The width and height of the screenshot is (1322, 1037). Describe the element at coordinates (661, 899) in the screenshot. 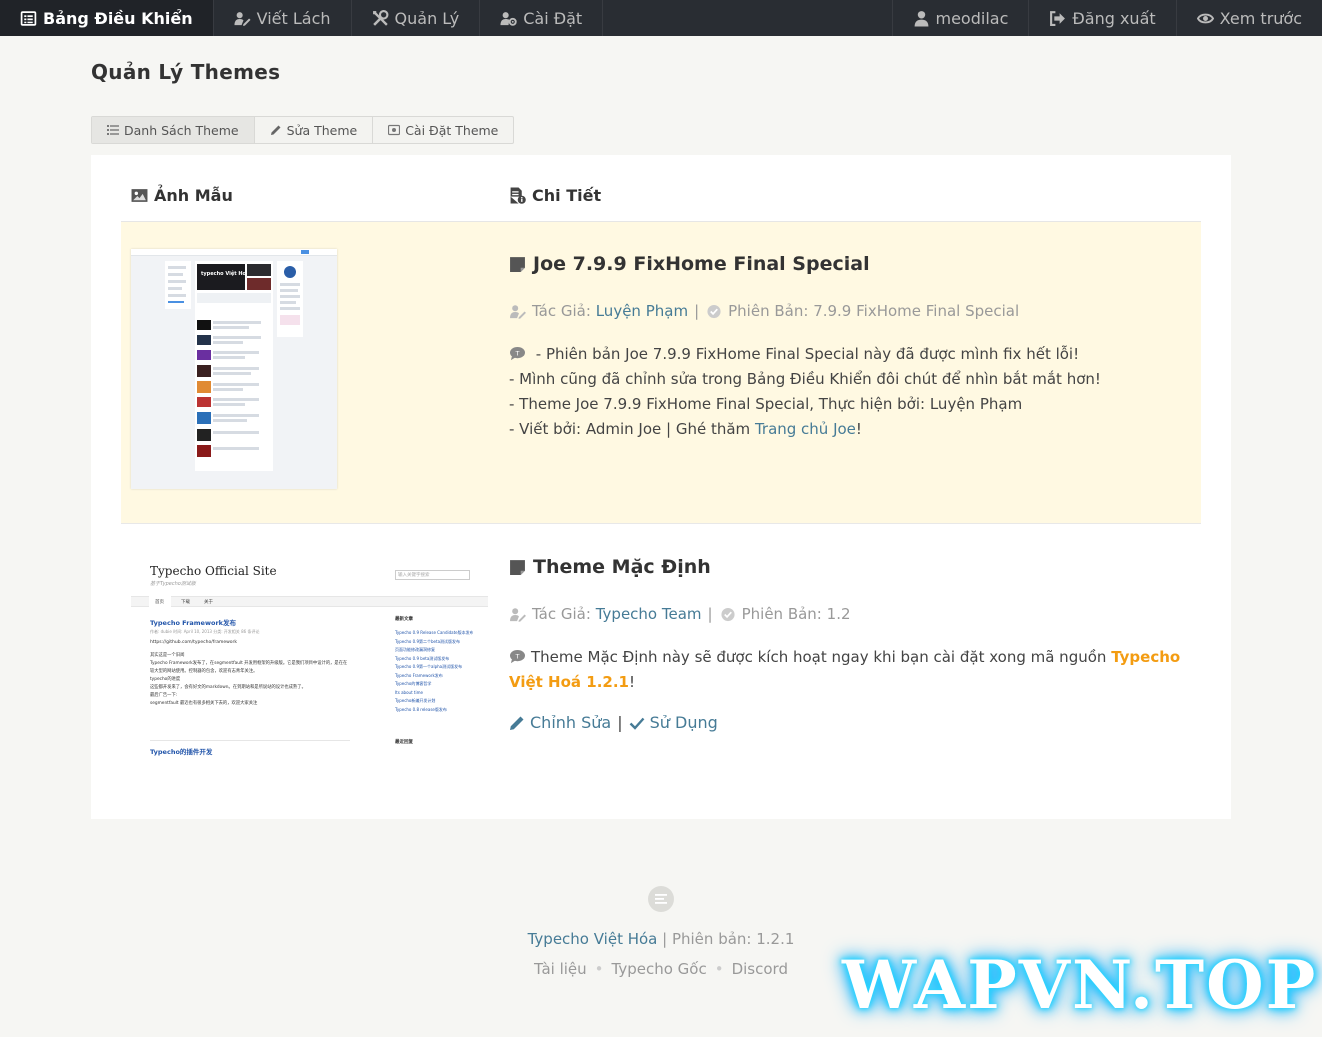

I see `typecho-logo-icon` at that location.